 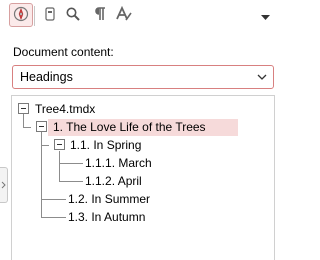 I want to click on panel-collapse-handle, so click(x=4, y=185).